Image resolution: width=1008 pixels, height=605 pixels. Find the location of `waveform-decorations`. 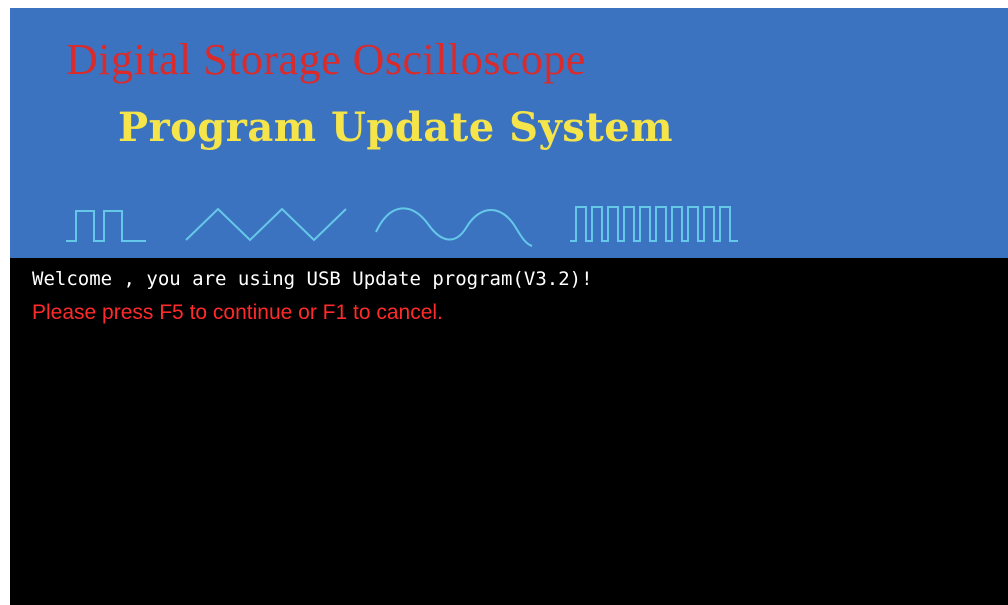

waveform-decorations is located at coordinates (402, 226).